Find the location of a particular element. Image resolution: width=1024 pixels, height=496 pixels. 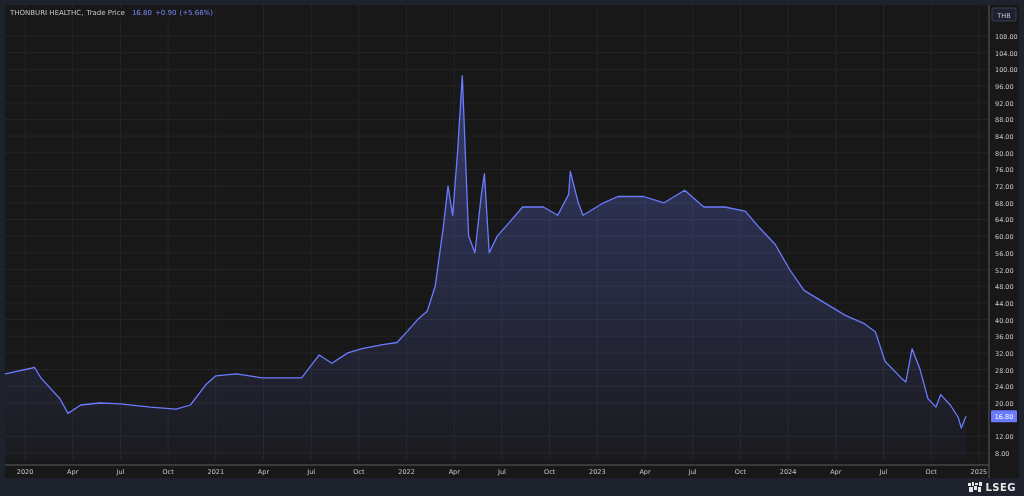

logo-text: LSEG is located at coordinates (1000, 487).